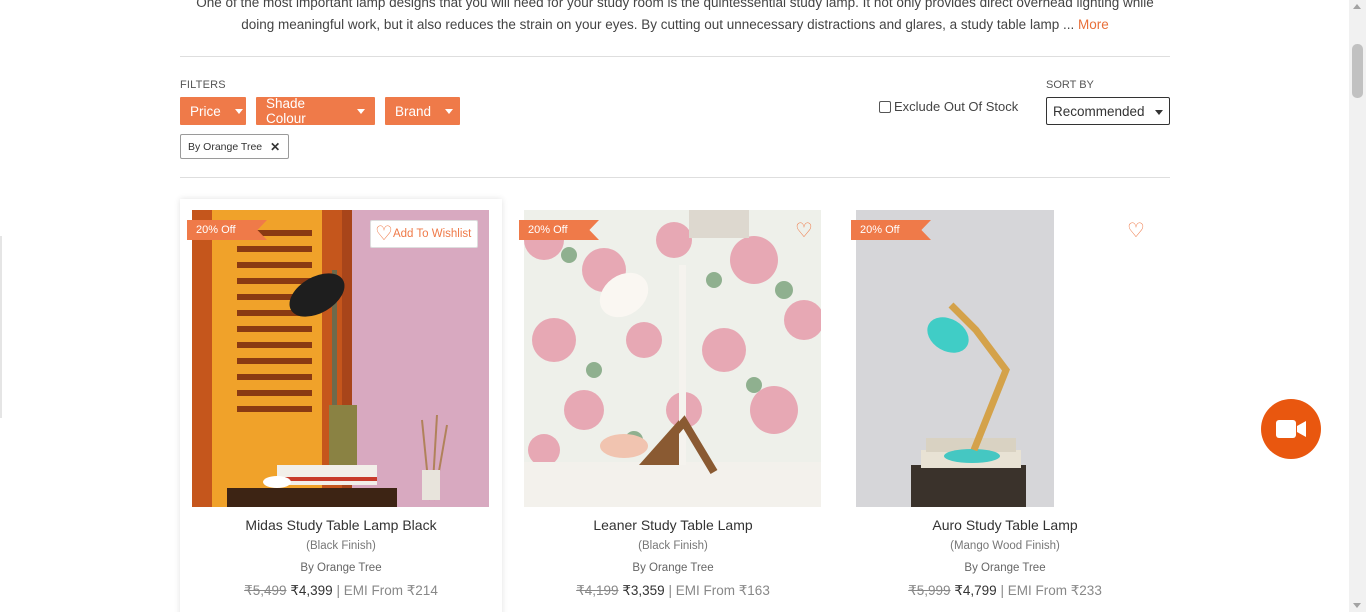  I want to click on divider-filters, so click(675, 177).